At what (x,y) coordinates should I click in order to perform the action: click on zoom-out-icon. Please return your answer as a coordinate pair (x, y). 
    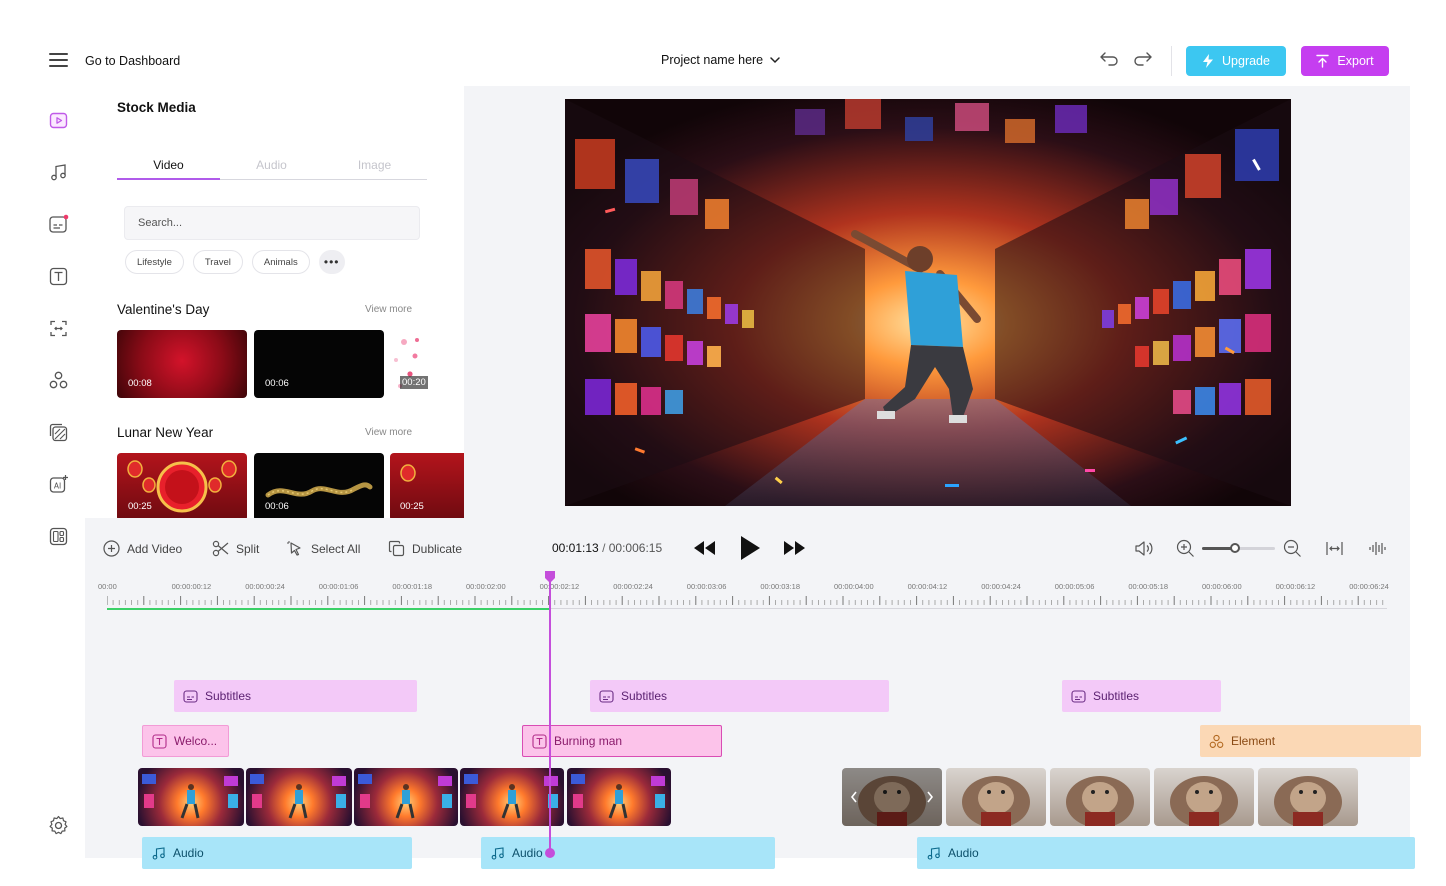
    Looking at the image, I should click on (1292, 548).